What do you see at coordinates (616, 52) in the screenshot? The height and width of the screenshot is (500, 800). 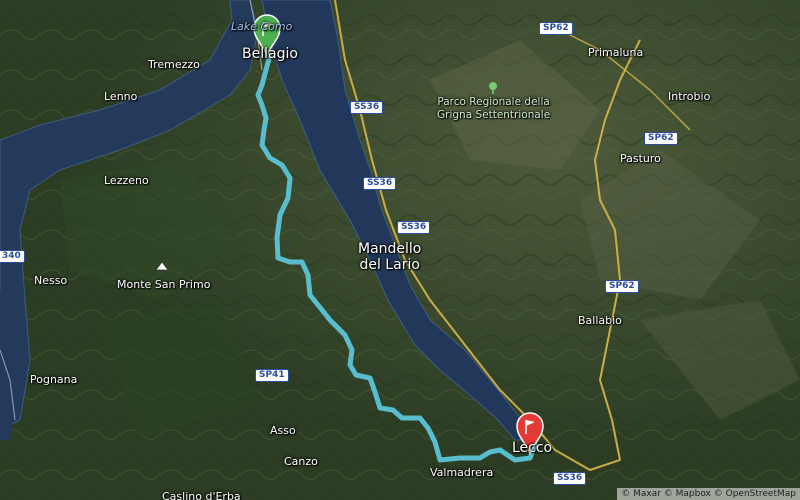 I see `place-primaluna: Primaluna` at bounding box center [616, 52].